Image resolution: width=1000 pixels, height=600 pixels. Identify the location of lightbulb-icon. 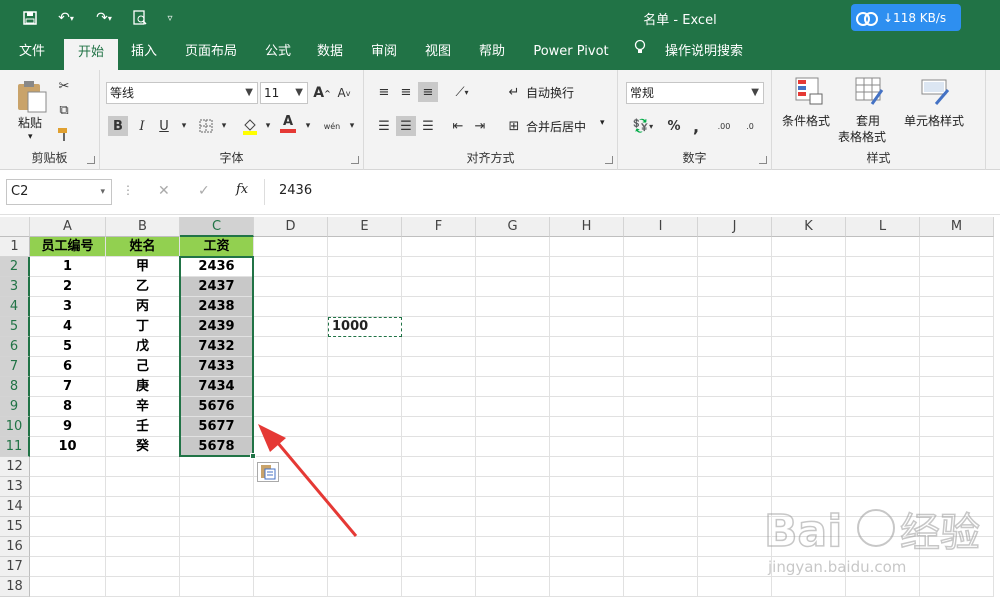
(640, 53).